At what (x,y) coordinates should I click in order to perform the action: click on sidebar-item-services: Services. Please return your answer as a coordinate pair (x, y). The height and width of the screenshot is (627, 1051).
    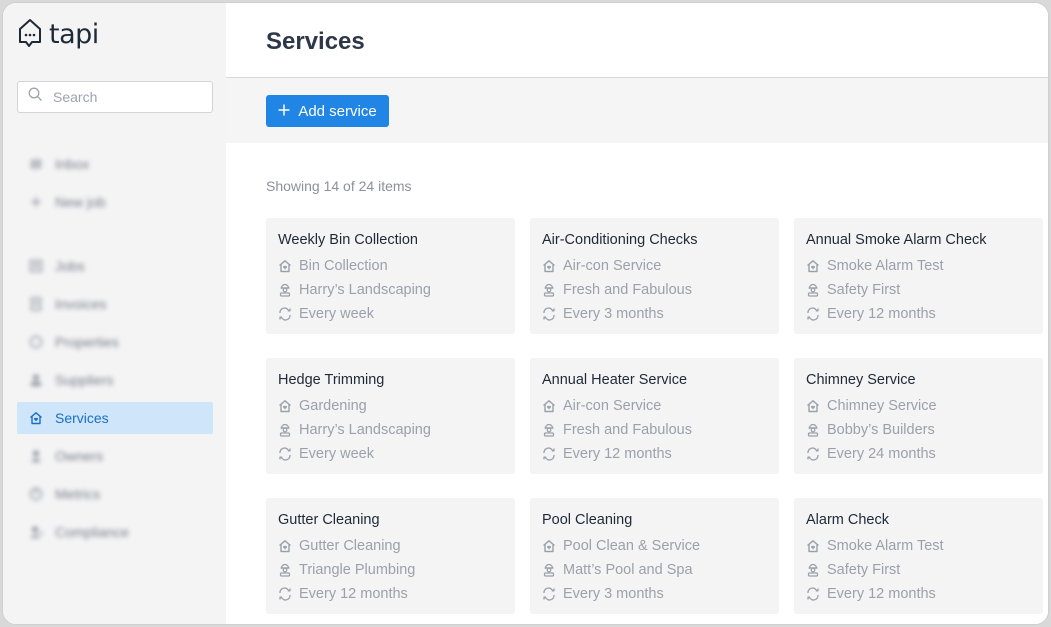
    Looking at the image, I should click on (115, 418).